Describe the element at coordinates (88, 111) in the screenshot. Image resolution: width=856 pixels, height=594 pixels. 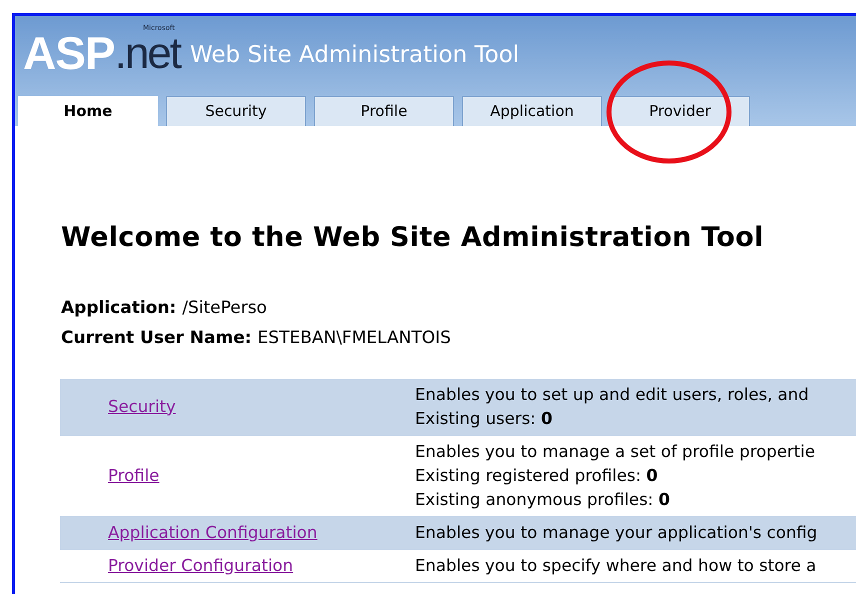
I see `nav-tab: Home` at that location.